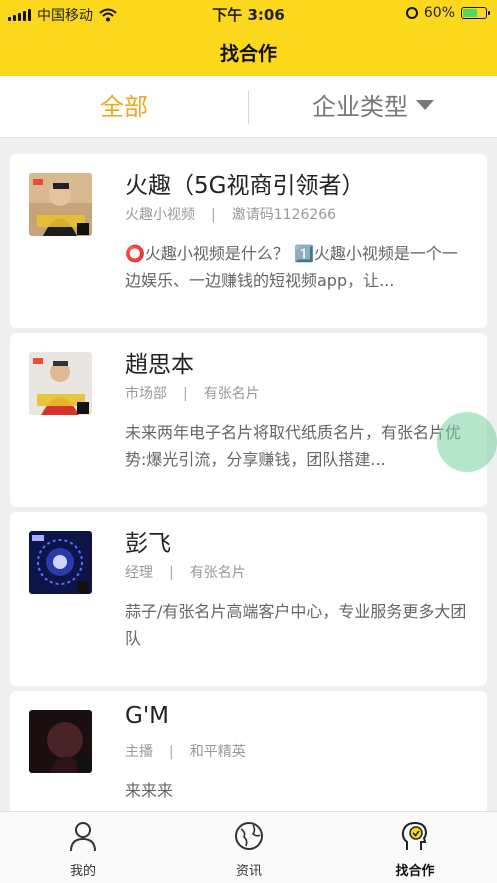  Describe the element at coordinates (185, 573) in the screenshot. I see `card-meta: 经理 | 有张名片` at that location.